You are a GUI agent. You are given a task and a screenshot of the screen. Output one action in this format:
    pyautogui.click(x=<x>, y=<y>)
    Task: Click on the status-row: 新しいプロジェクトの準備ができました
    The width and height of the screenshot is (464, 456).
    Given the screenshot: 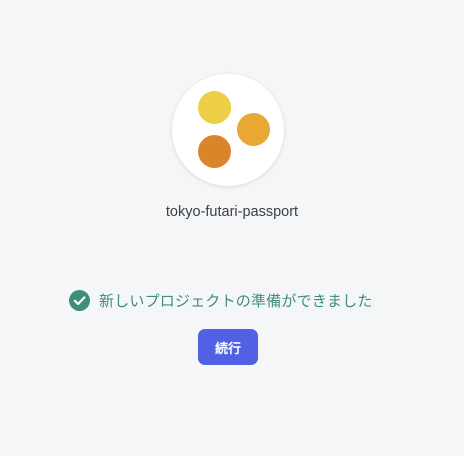 What is the action you would take?
    pyautogui.click(x=221, y=300)
    